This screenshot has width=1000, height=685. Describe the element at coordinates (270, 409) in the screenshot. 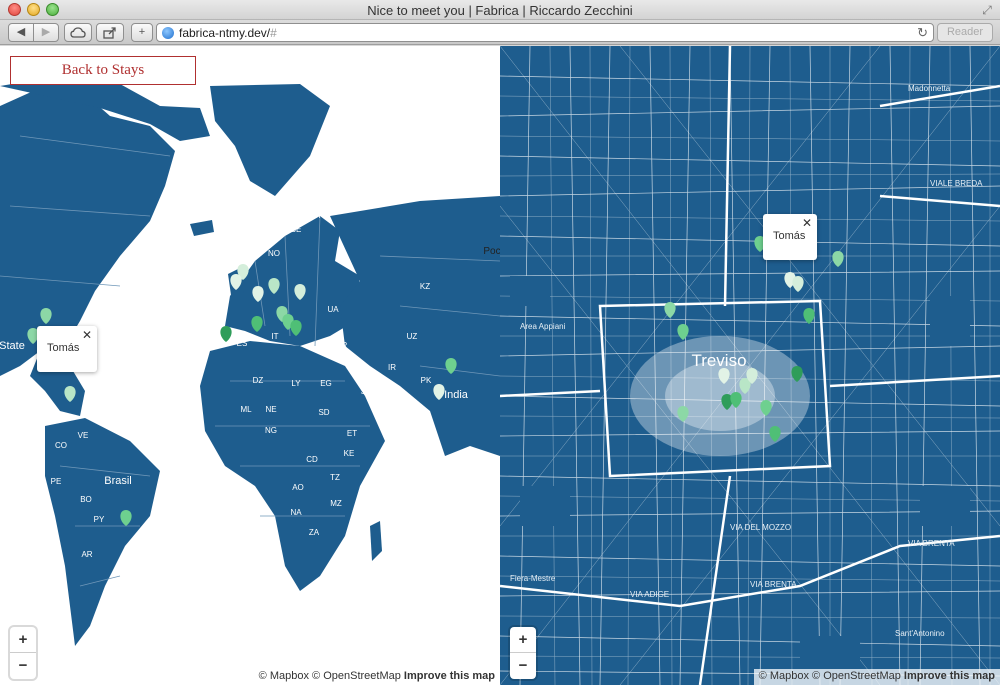

I see `country-label: NE` at that location.